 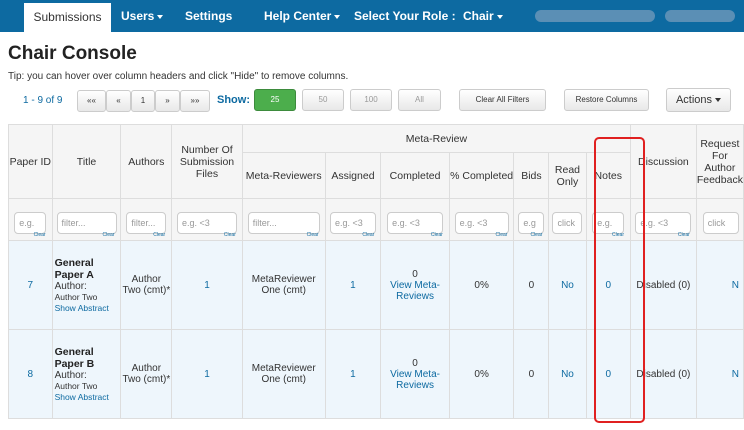 I want to click on completed-count: 0, so click(x=415, y=363).